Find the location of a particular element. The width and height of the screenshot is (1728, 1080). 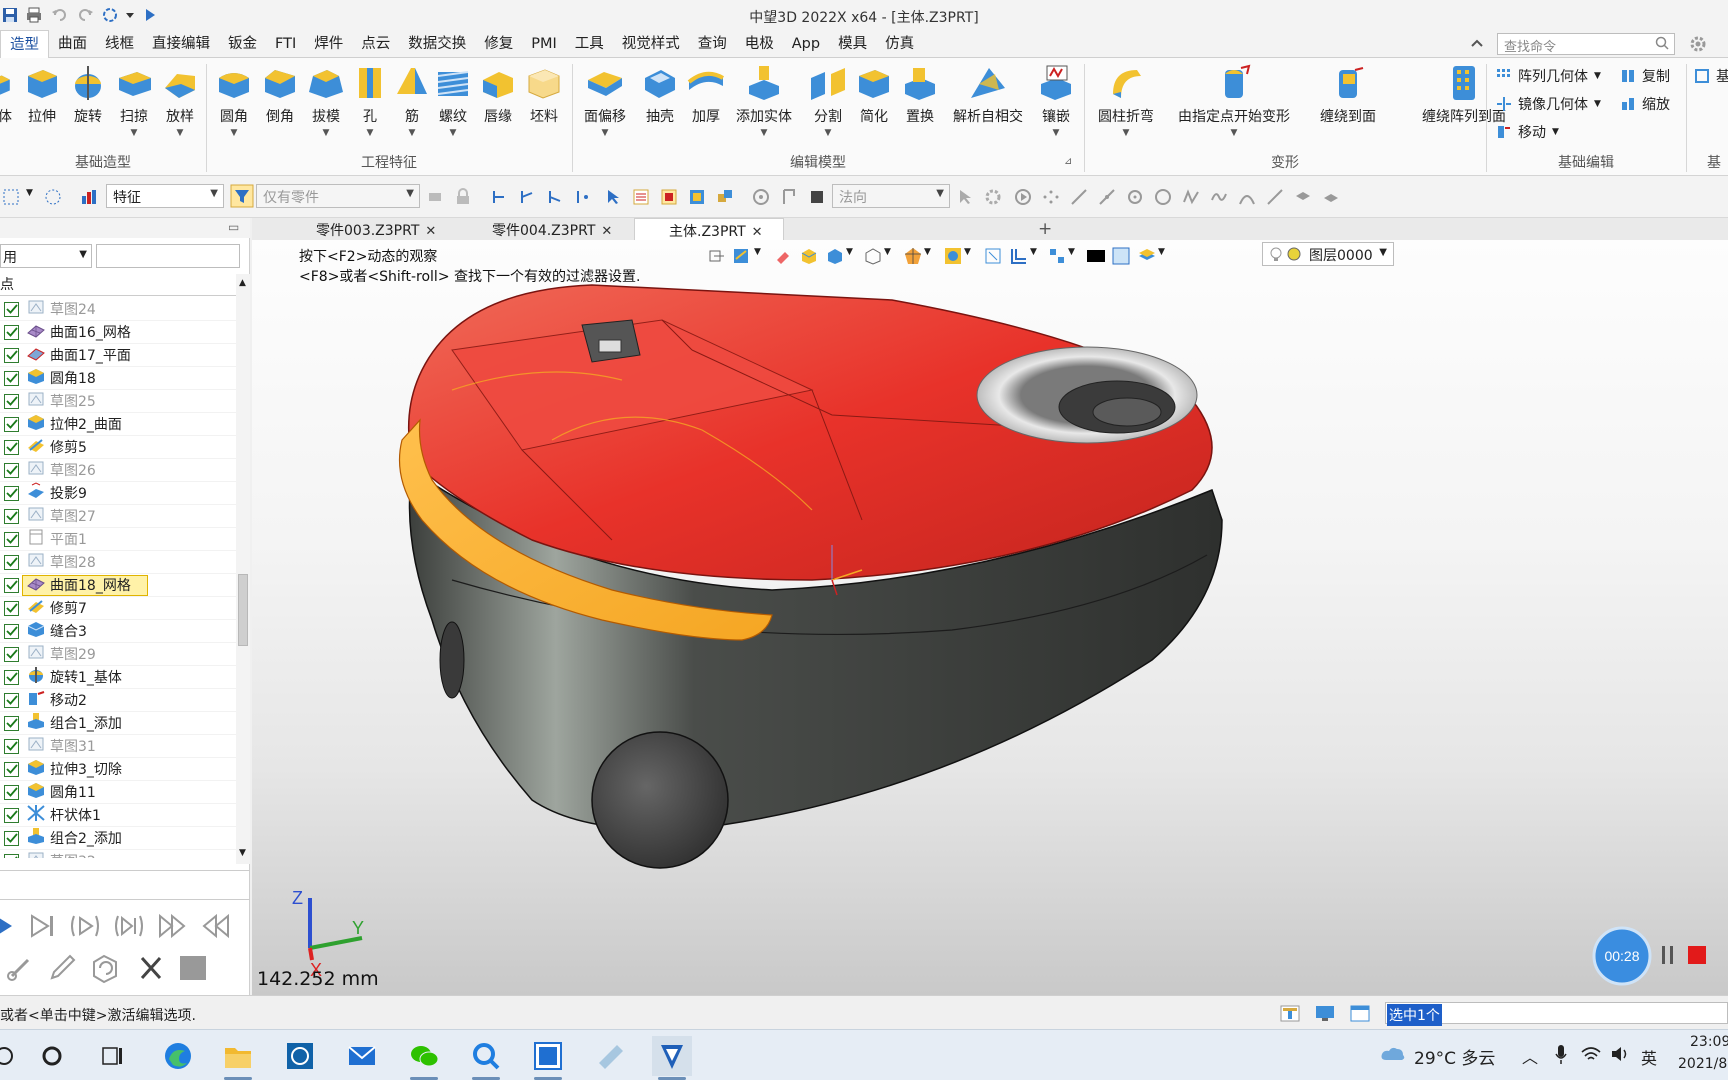

tree-item: 修剪7 is located at coordinates (118, 608).